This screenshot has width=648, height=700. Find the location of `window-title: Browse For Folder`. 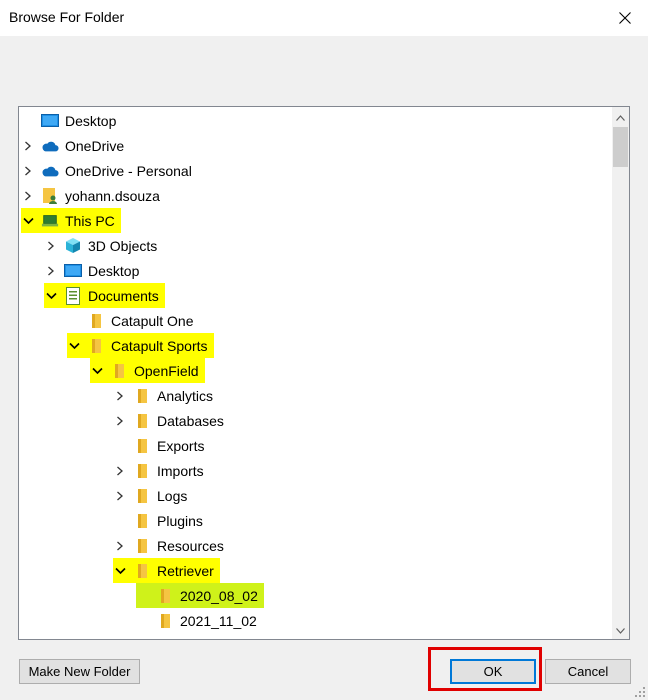

window-title: Browse For Folder is located at coordinates (67, 17).